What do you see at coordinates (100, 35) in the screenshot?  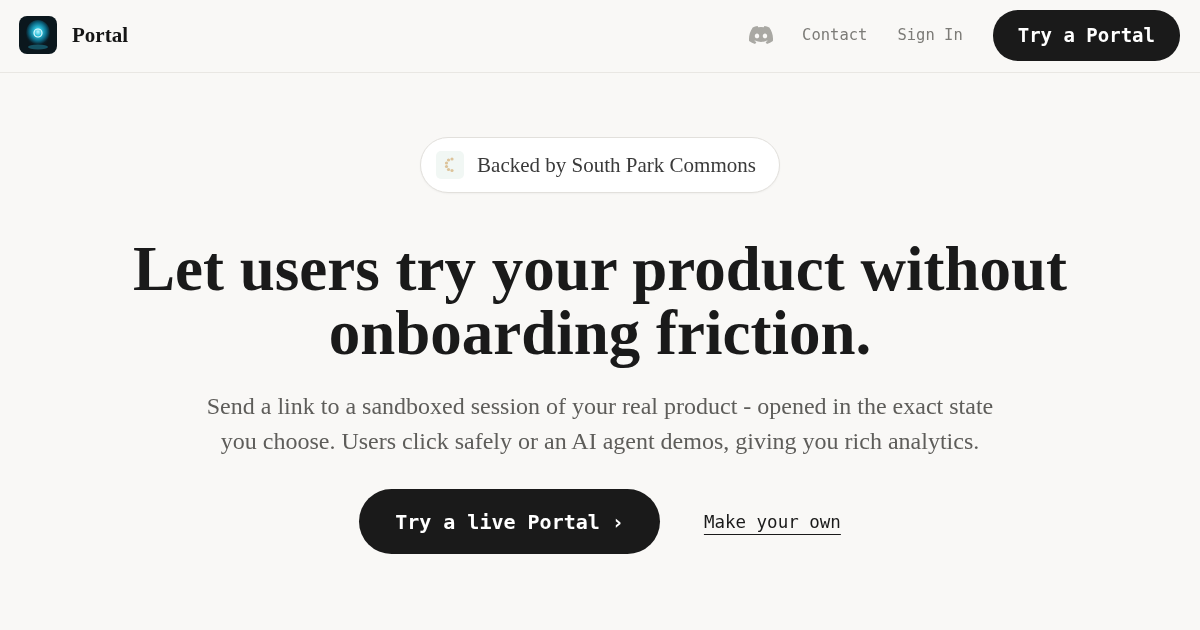 I see `brand-name: Portal` at bounding box center [100, 35].